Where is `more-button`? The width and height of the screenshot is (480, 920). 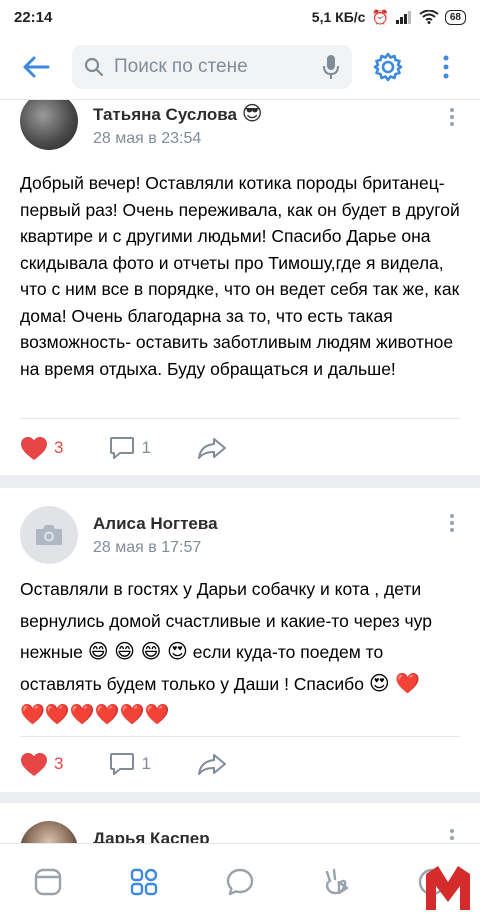 more-button is located at coordinates (446, 67).